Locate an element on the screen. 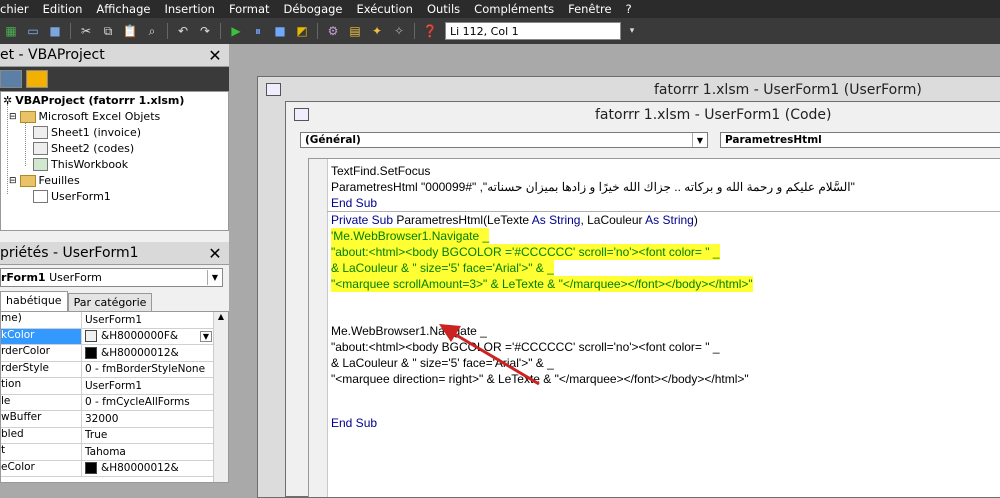 The image size is (1000, 498). userform-window-titlebar: fatorrr 1.xlsm - UserForm1 (UserForm) is located at coordinates (629, 89).